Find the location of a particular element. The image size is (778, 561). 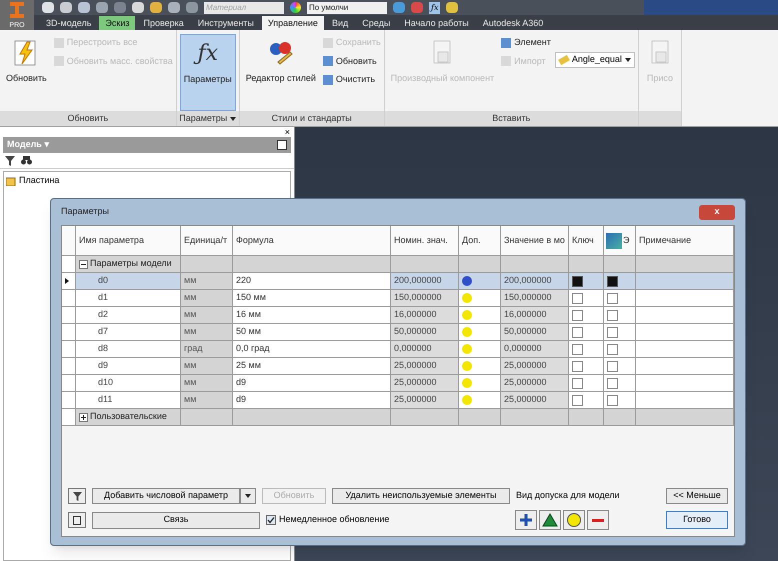

ribbon-large-button: ƒx Параметры is located at coordinates (208, 72).